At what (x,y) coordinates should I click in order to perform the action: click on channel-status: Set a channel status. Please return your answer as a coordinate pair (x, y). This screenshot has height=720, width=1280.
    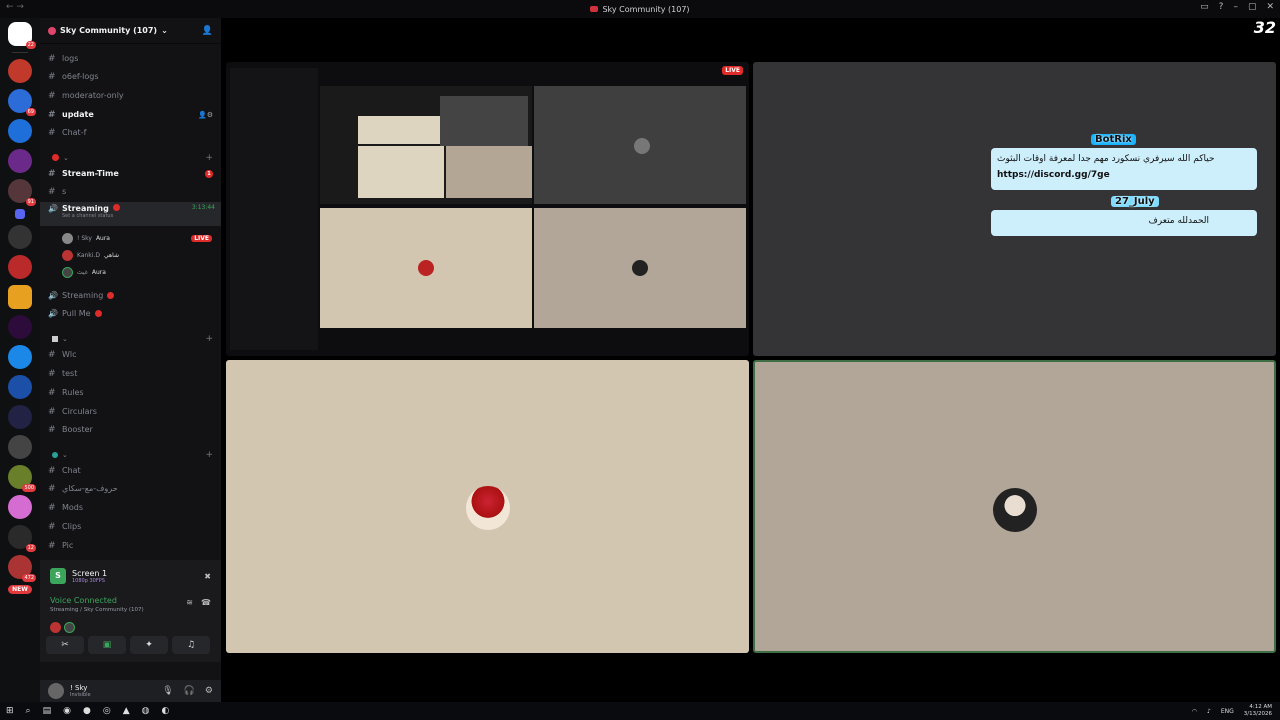
    Looking at the image, I should click on (91, 216).